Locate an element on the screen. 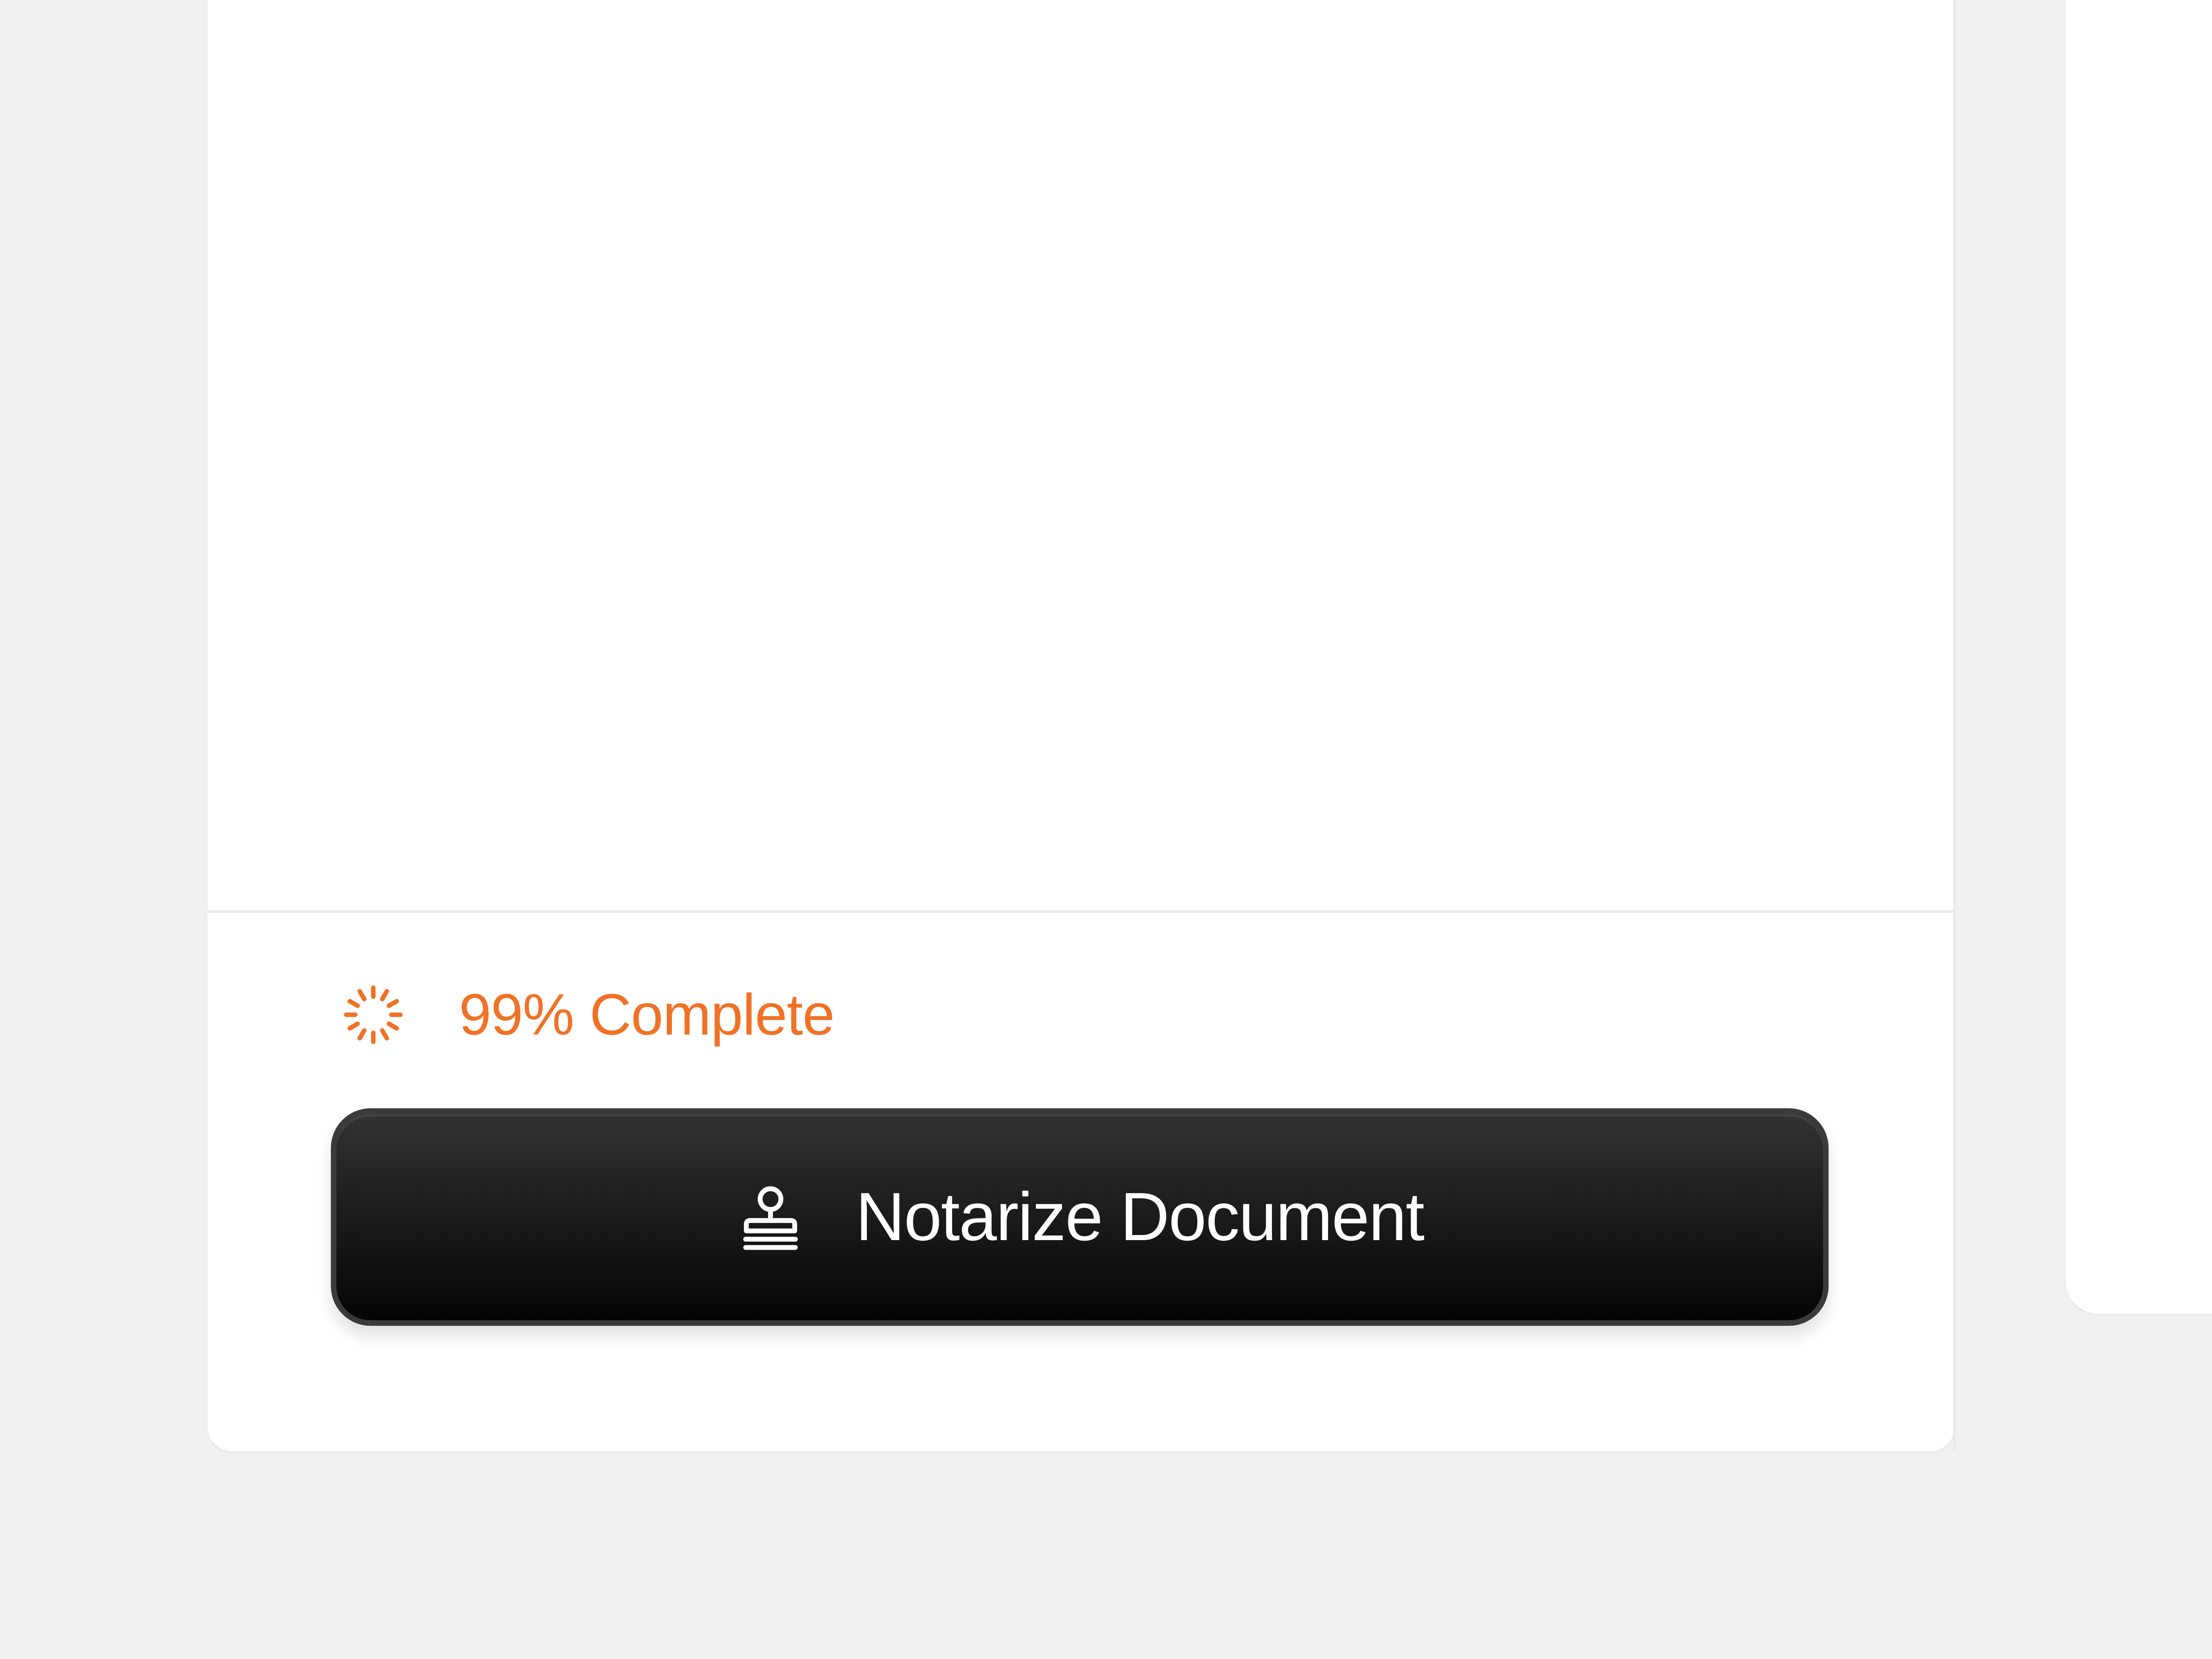 This screenshot has width=2212, height=1659. notarize-document-button: Notarize Document is located at coordinates (1080, 1217).